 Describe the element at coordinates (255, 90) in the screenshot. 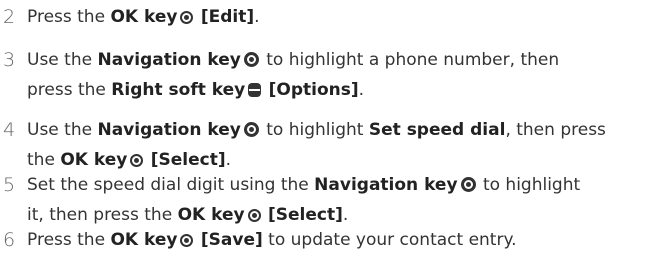

I see `right-soft-key-icon` at that location.